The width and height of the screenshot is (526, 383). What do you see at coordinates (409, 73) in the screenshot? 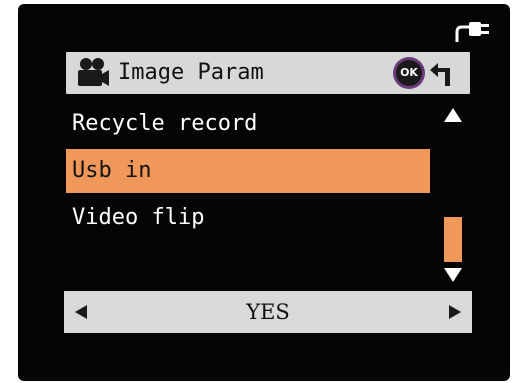
I see `ok-button: OK` at bounding box center [409, 73].